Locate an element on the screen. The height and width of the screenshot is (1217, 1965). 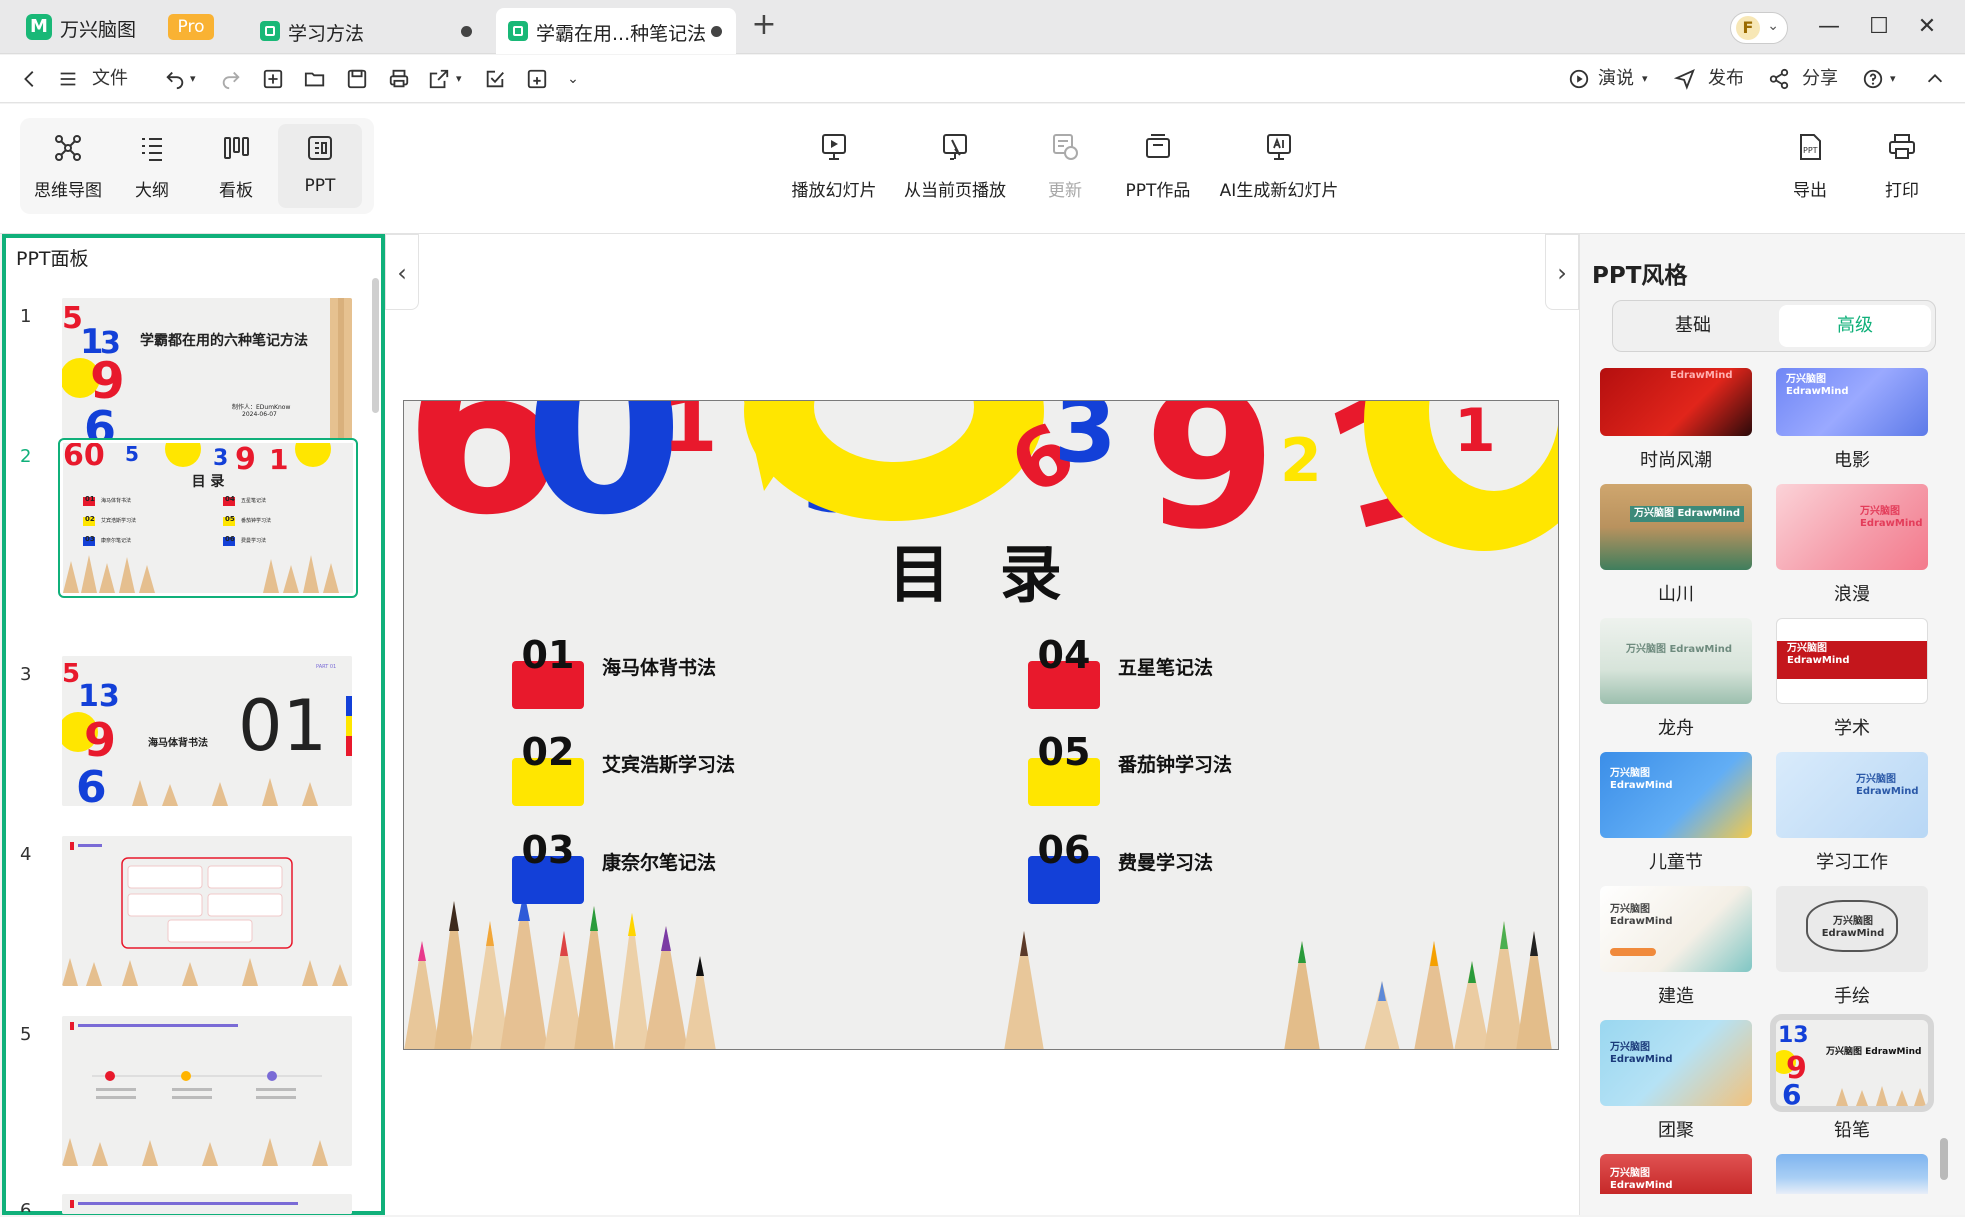
ribbon-label: PPT作品 is located at coordinates (1158, 191).